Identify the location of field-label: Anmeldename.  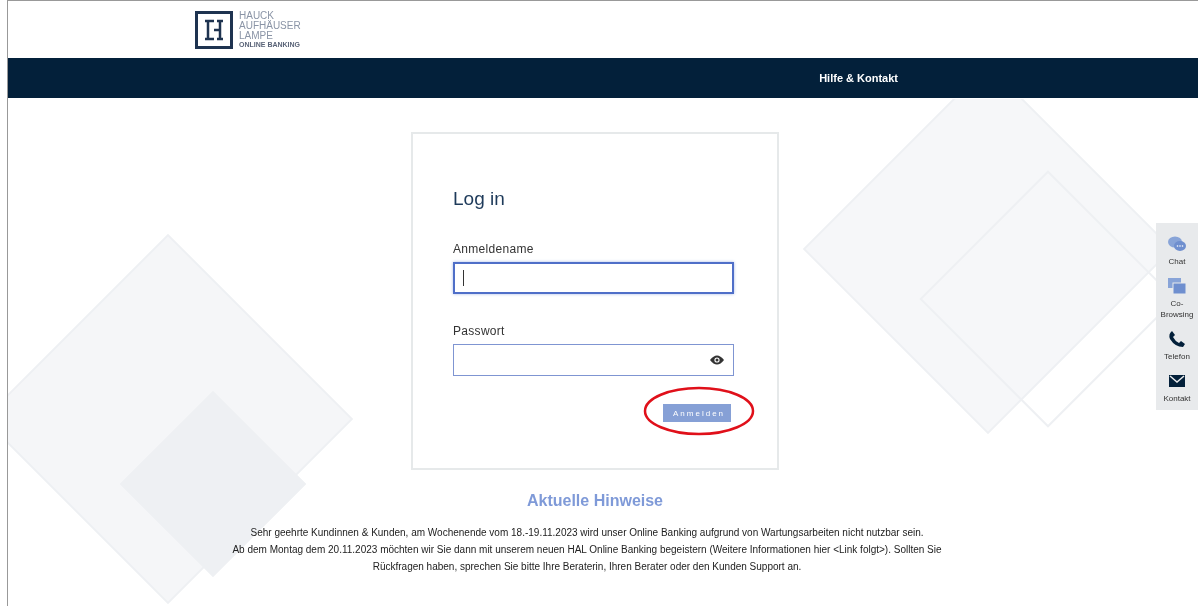
(494, 249).